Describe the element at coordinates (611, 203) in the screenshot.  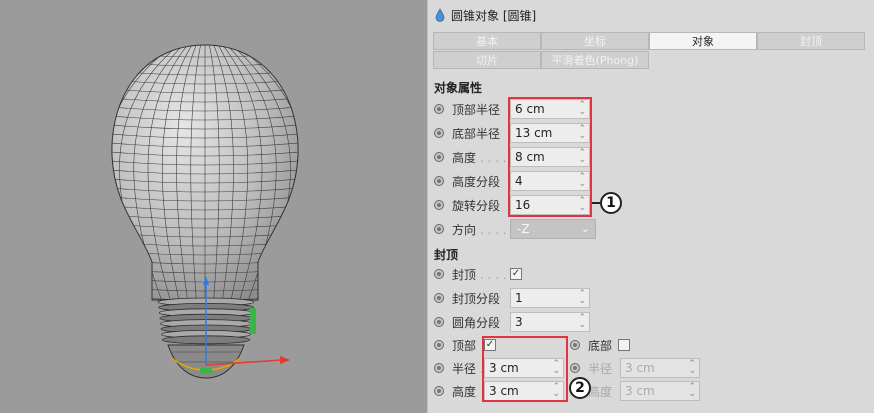
I see `callout-1: 1` at that location.